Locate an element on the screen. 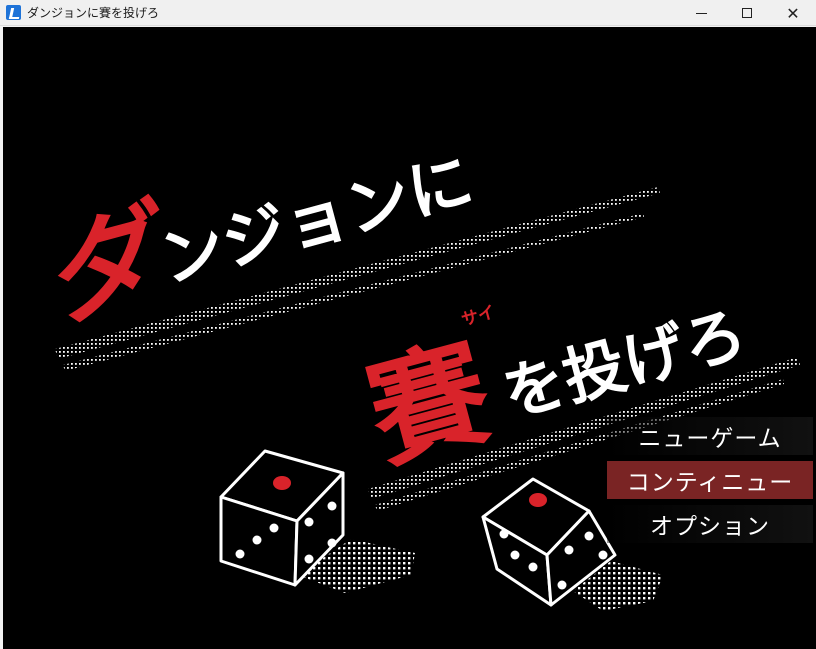  maximize-button is located at coordinates (747, 13).